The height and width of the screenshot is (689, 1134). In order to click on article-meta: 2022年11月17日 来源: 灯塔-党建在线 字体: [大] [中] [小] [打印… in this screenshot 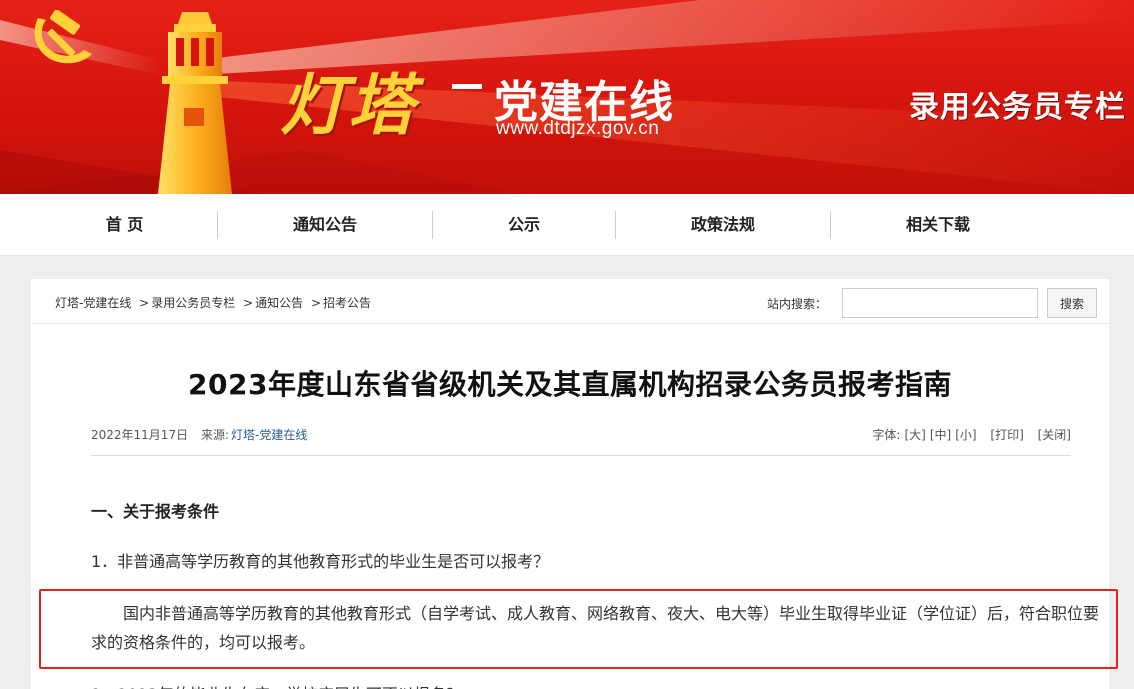, I will do `click(581, 441)`.